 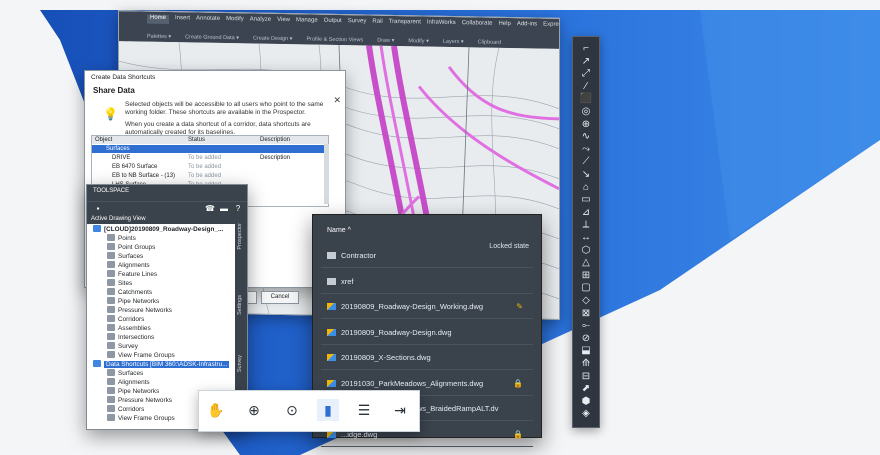 I want to click on ribbon-tab: Output, so click(x=333, y=22).